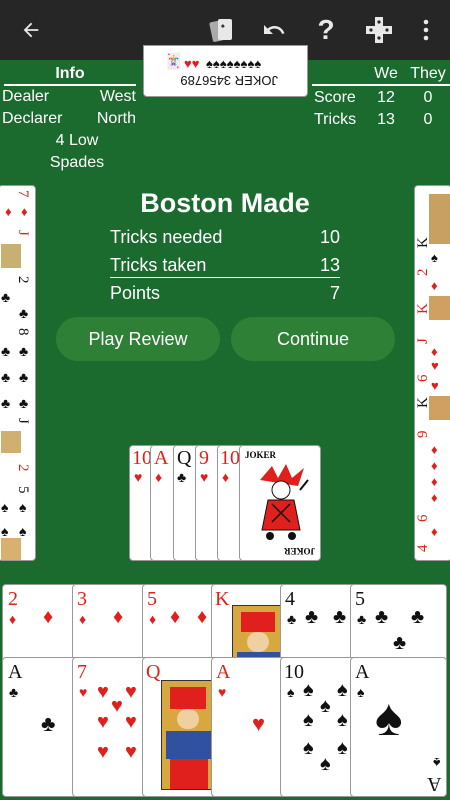 The height and width of the screenshot is (800, 450). Describe the element at coordinates (142, 458) in the screenshot. I see `kitty-card-rank: 10` at that location.